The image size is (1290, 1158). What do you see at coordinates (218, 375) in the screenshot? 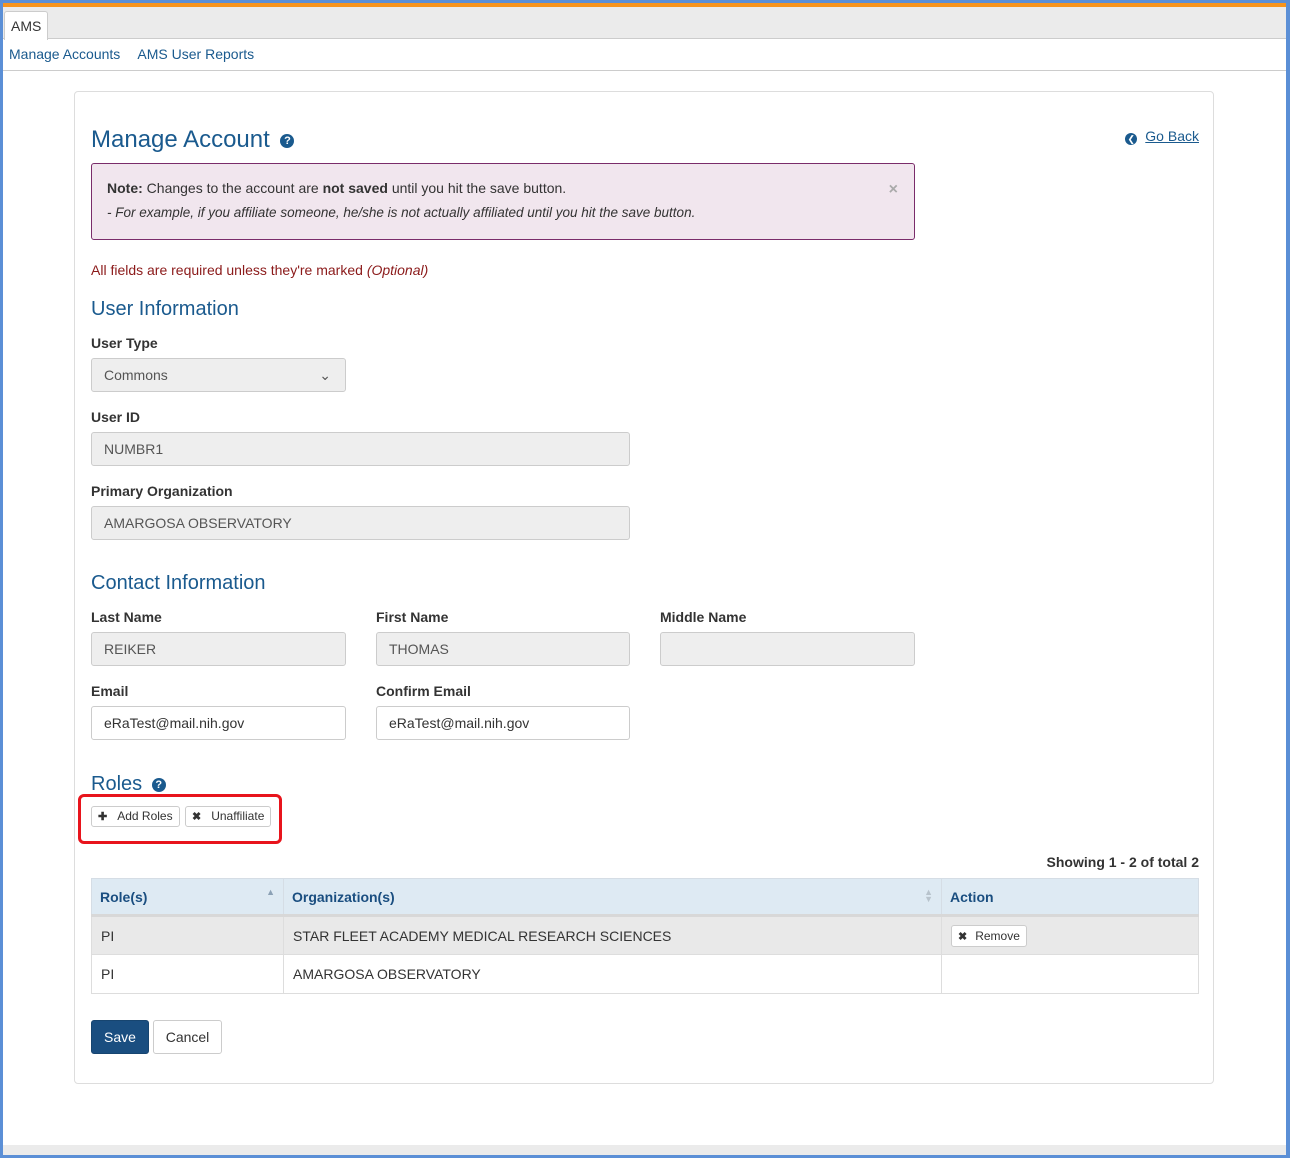
I see `user-type-select: Commons ⌄` at bounding box center [218, 375].